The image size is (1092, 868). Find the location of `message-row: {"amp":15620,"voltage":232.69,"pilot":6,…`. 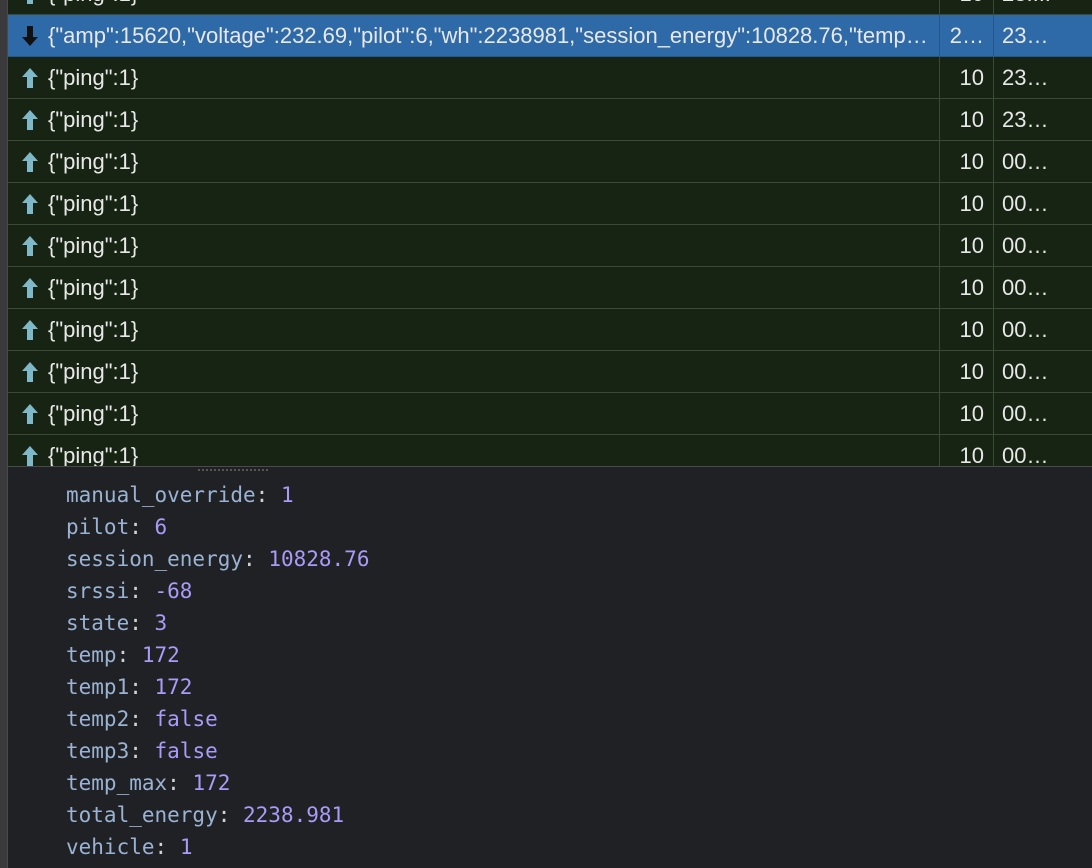

message-row: {"amp":15620,"voltage":232.69,"pilot":6,… is located at coordinates (550, 36).